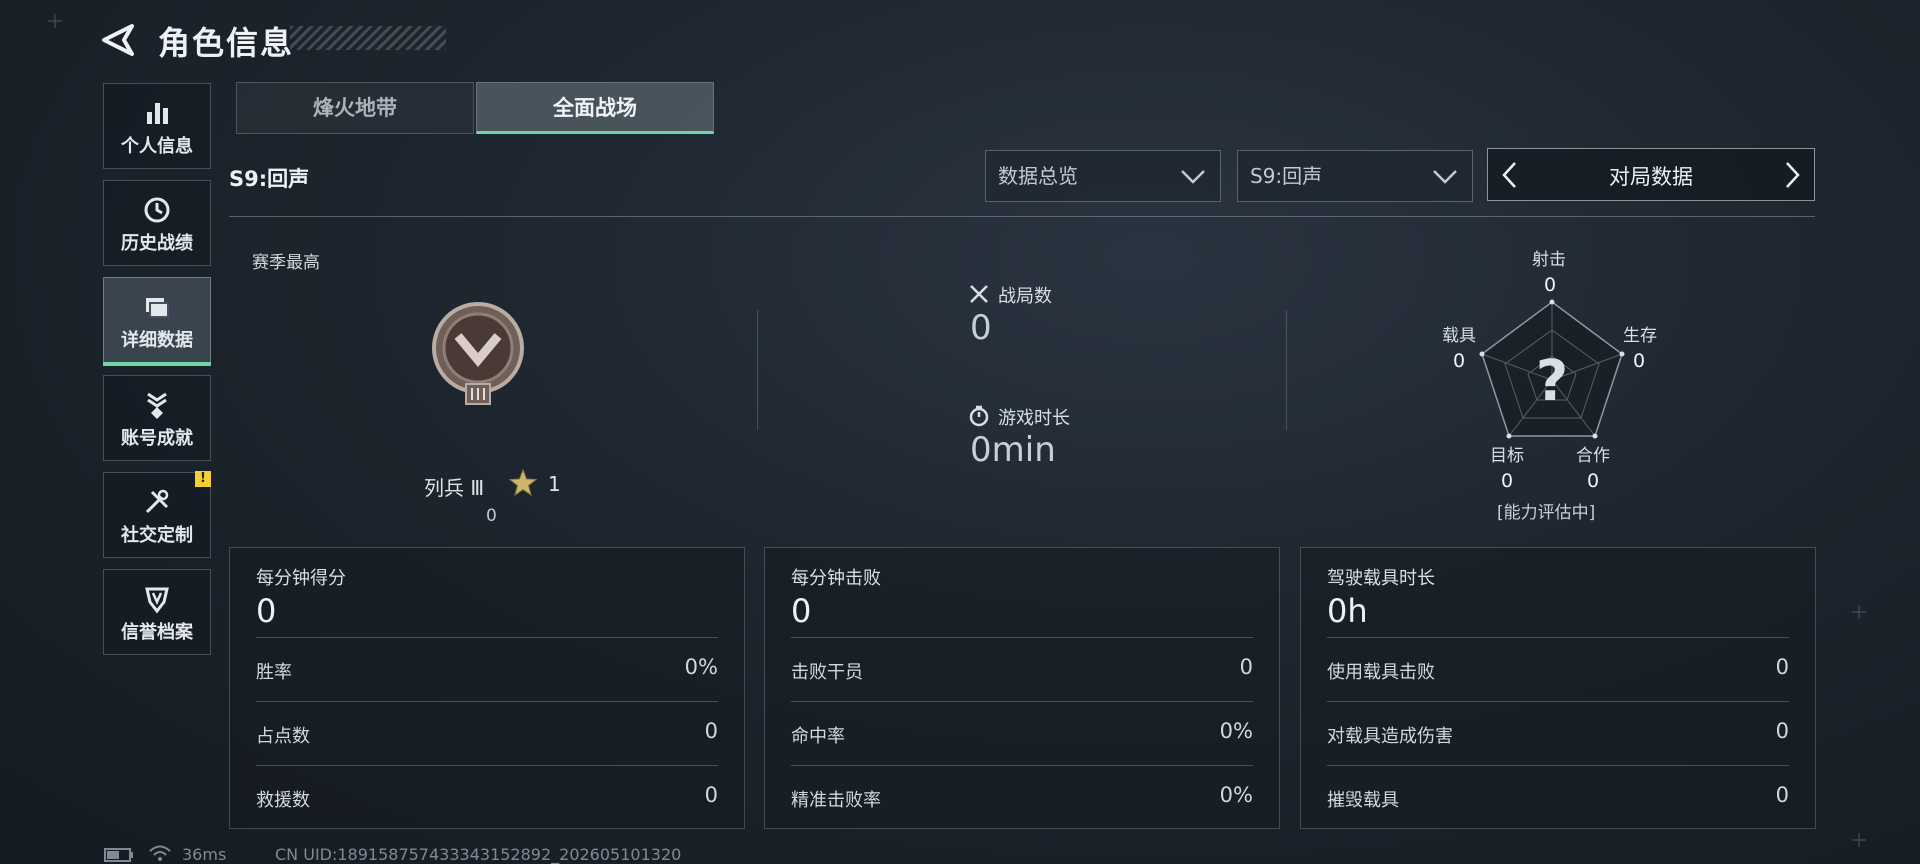 Image resolution: width=1920 pixels, height=864 pixels. I want to click on achievement-icon, so click(157, 405).